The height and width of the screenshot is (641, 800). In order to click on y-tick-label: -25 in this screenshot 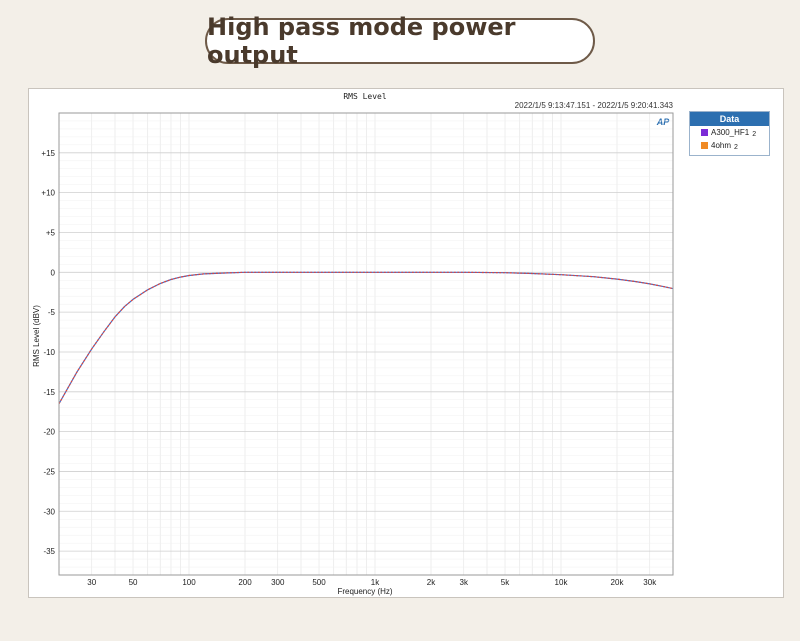, I will do `click(49, 471)`.